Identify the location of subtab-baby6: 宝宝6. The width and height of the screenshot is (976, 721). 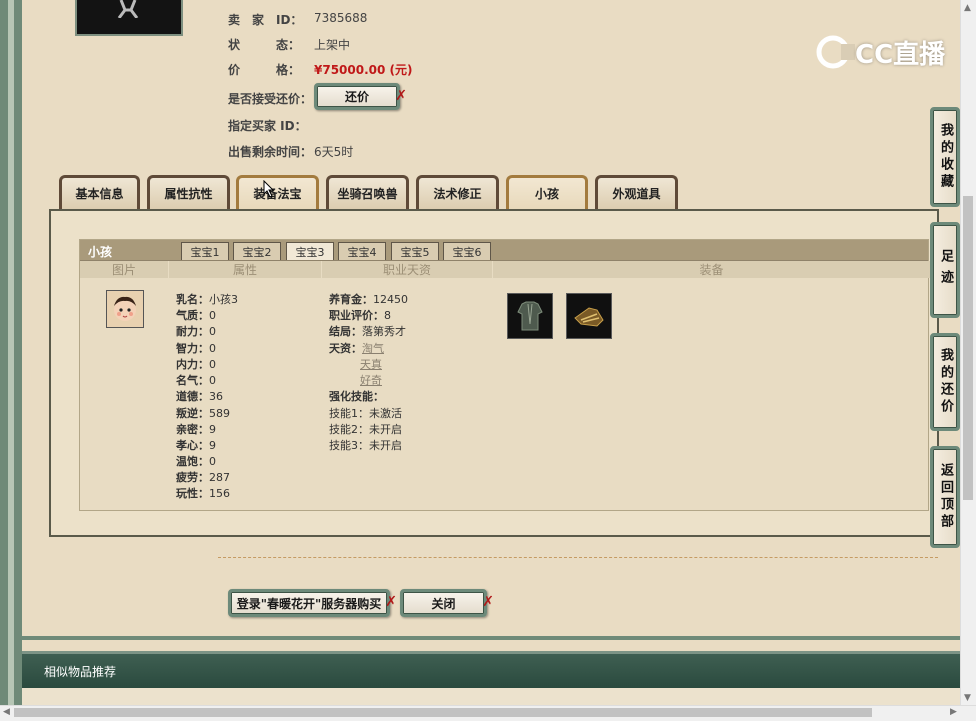
(467, 251).